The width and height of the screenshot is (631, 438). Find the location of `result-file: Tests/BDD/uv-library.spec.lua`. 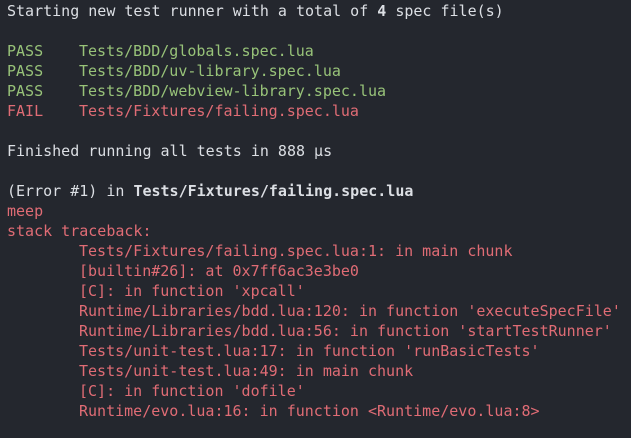

result-file: Tests/BDD/uv-library.spec.lua is located at coordinates (210, 71).